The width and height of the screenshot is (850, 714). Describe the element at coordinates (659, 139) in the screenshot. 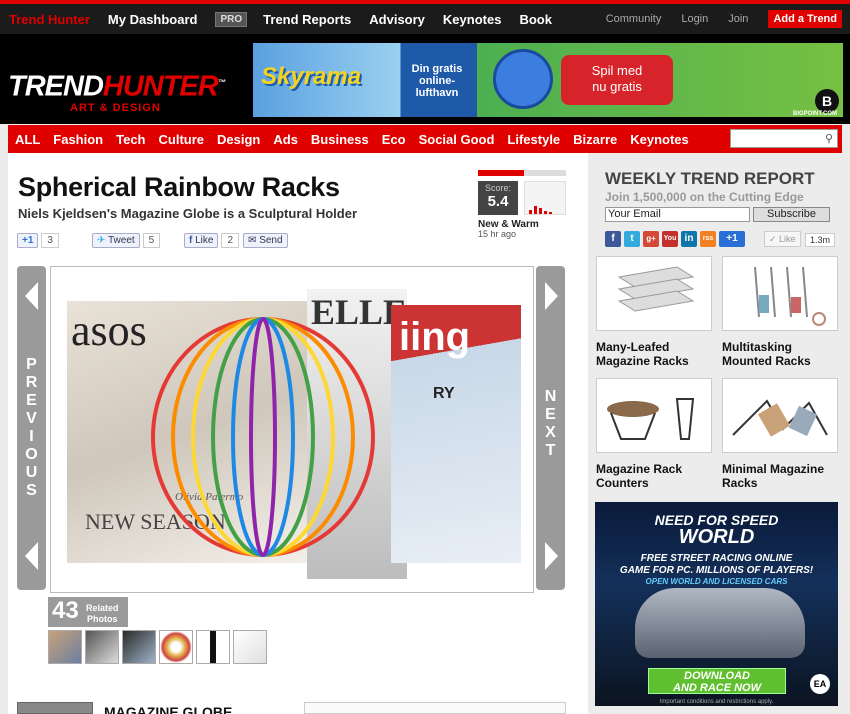

I see `cat-keynotes: Keynotes` at that location.